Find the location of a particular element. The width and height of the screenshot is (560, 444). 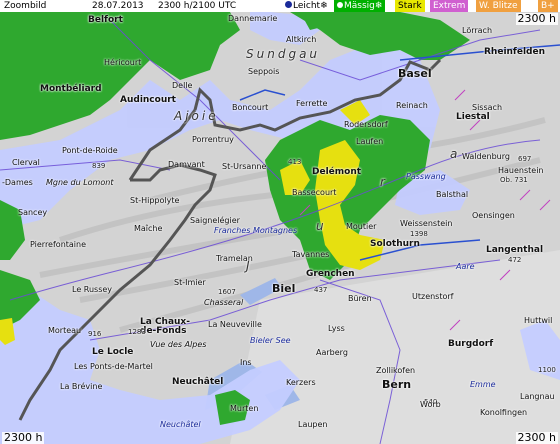

place-label-jura-u: u is located at coordinates (321, 226).